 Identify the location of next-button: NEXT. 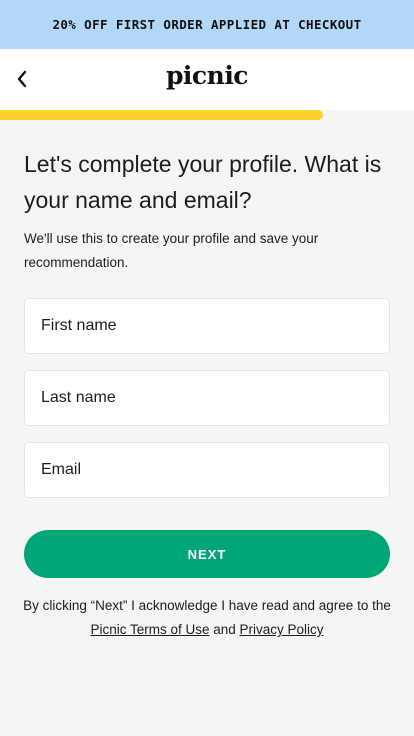
(207, 554).